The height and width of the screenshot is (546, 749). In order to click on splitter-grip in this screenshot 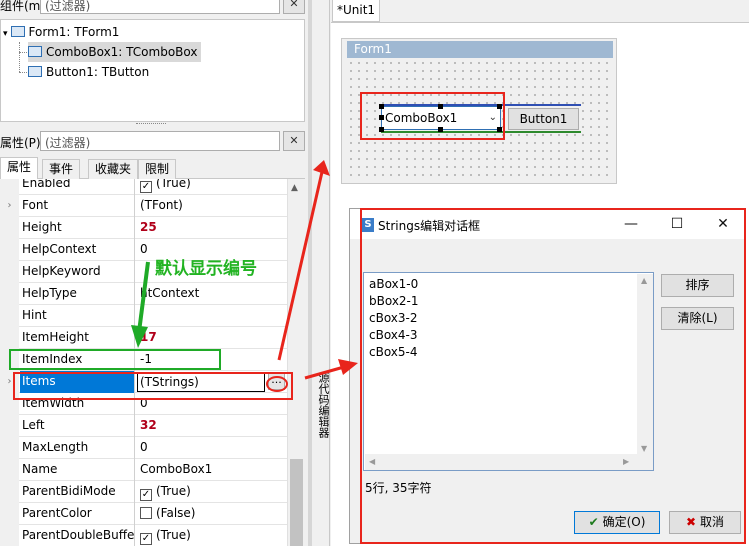, I will do `click(151, 125)`.